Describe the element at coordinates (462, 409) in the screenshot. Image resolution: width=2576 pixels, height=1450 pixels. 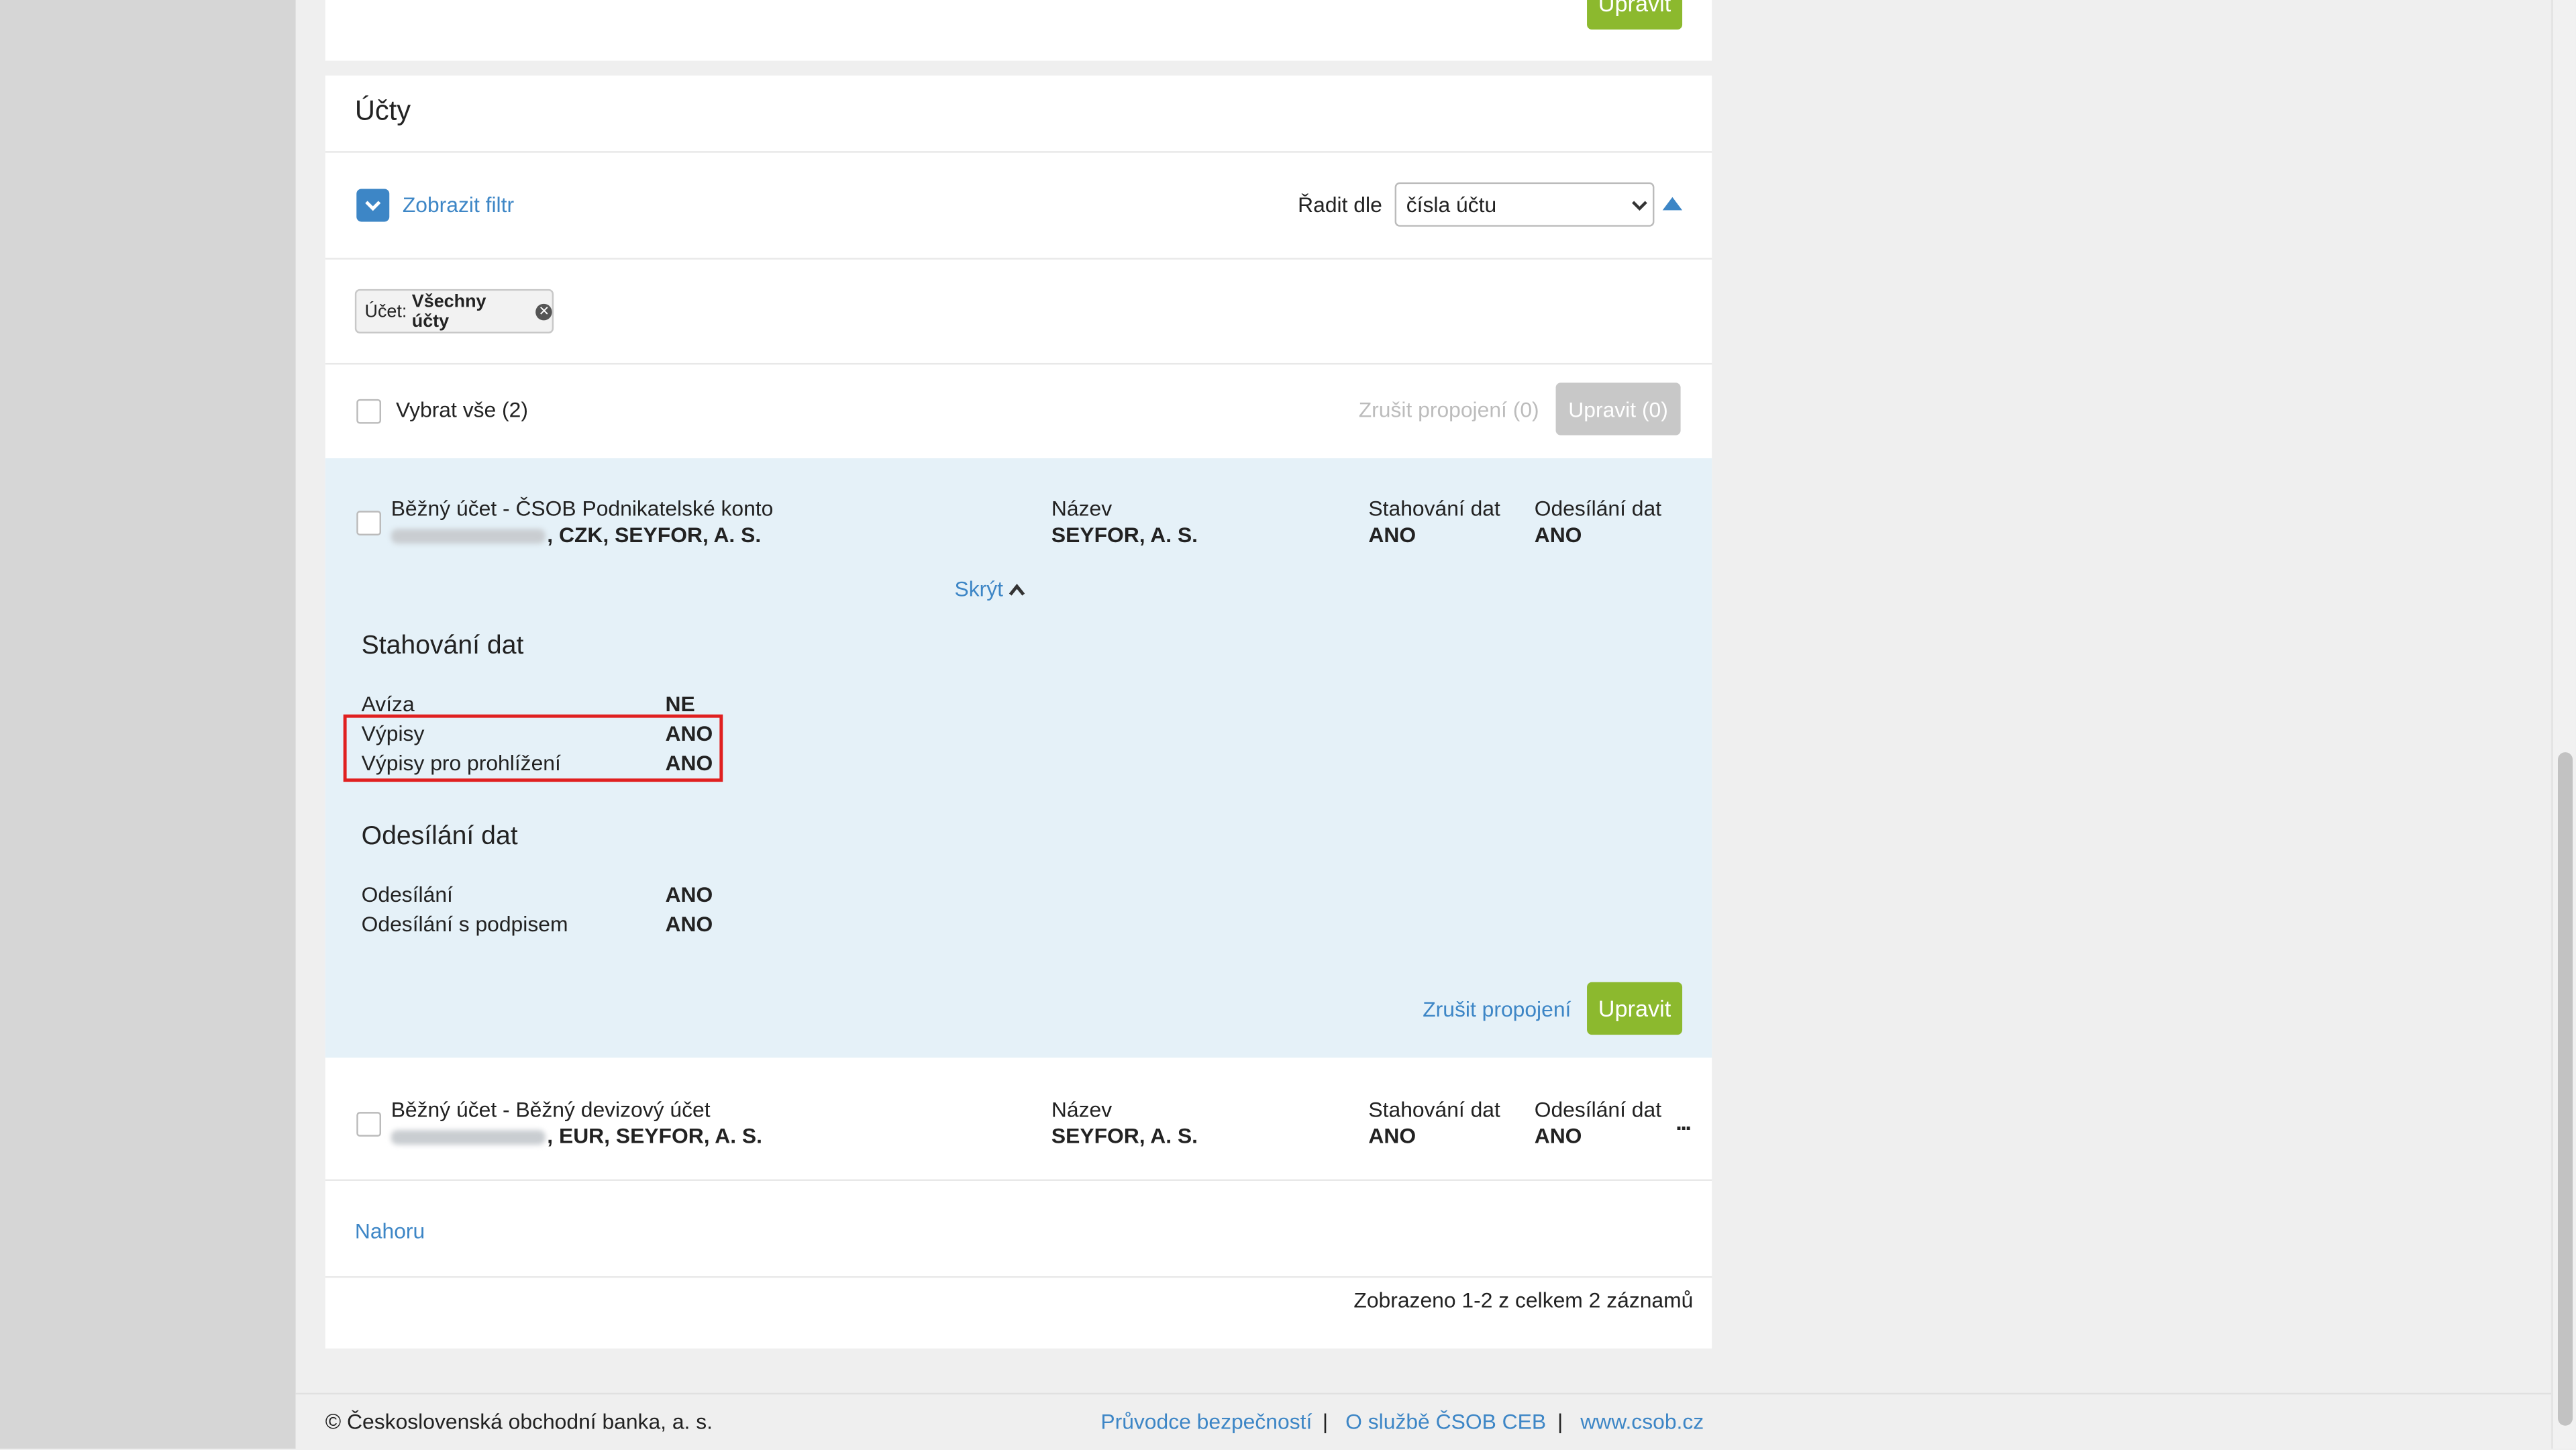
I see `select-all-label: Vybrat vše (2)` at that location.